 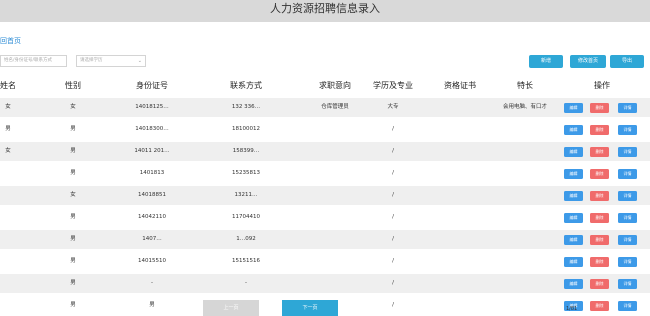 I want to click on skill-cell: 会用电脑、有口才, so click(x=525, y=107).